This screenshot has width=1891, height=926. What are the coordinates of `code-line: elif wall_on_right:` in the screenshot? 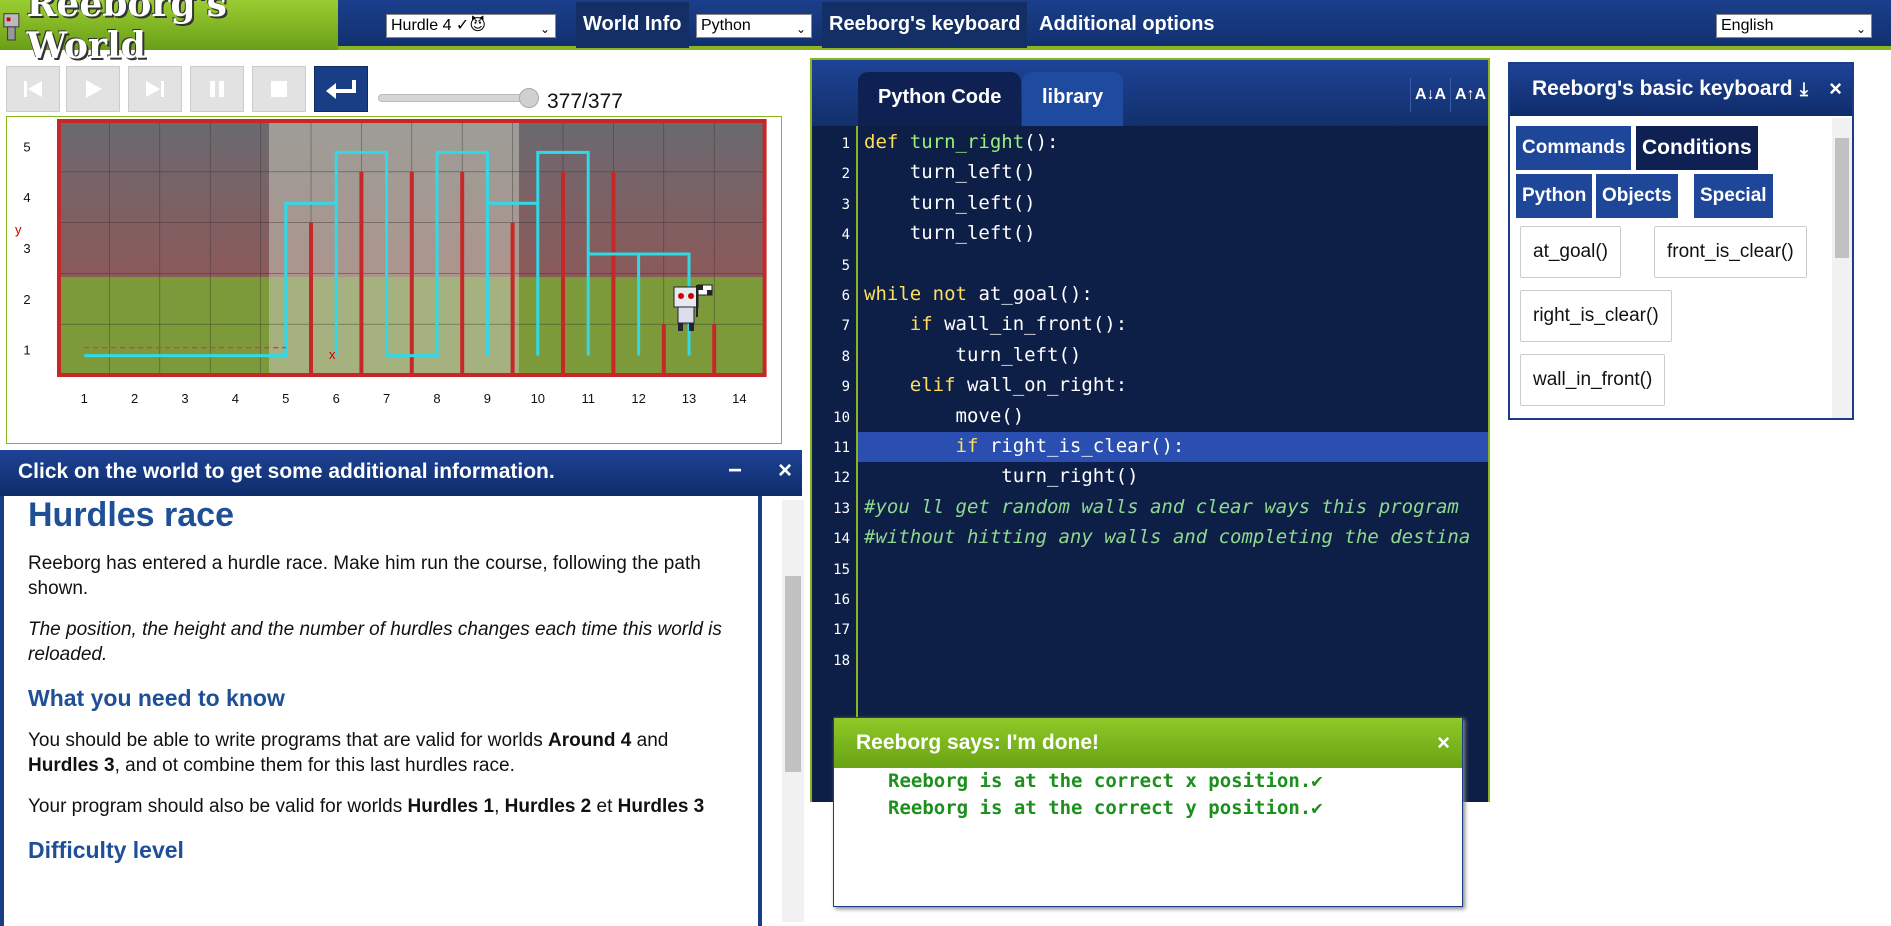 It's located at (995, 385).